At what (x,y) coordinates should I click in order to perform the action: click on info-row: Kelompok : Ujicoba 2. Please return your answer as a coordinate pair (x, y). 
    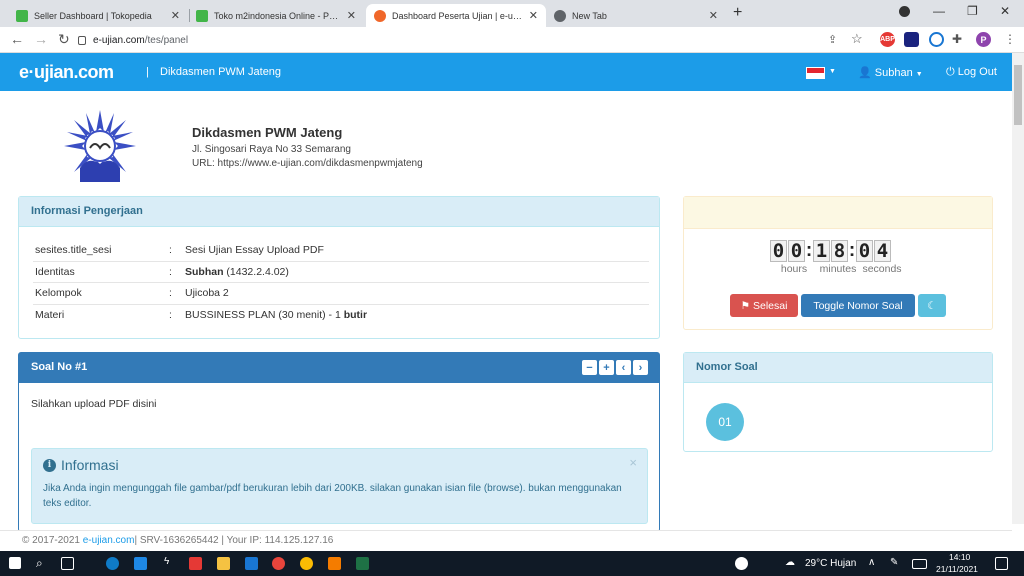
    Looking at the image, I should click on (341, 293).